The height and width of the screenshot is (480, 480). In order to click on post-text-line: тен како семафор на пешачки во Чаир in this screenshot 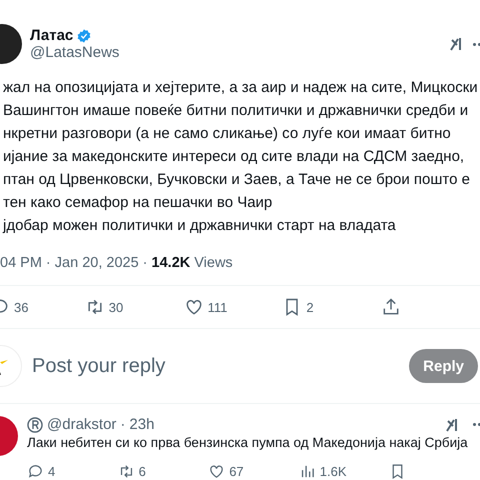, I will do `click(138, 203)`.